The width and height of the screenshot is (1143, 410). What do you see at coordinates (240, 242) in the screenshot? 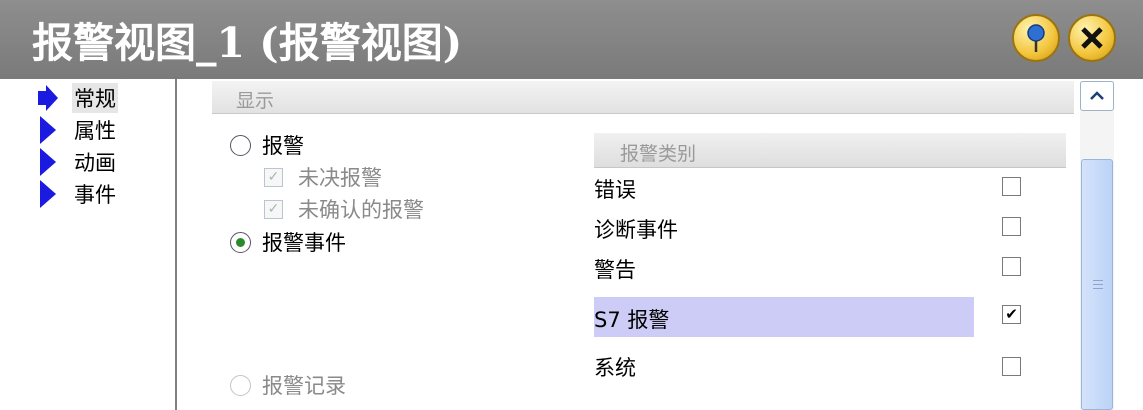
I see `alarm-events-radio` at bounding box center [240, 242].